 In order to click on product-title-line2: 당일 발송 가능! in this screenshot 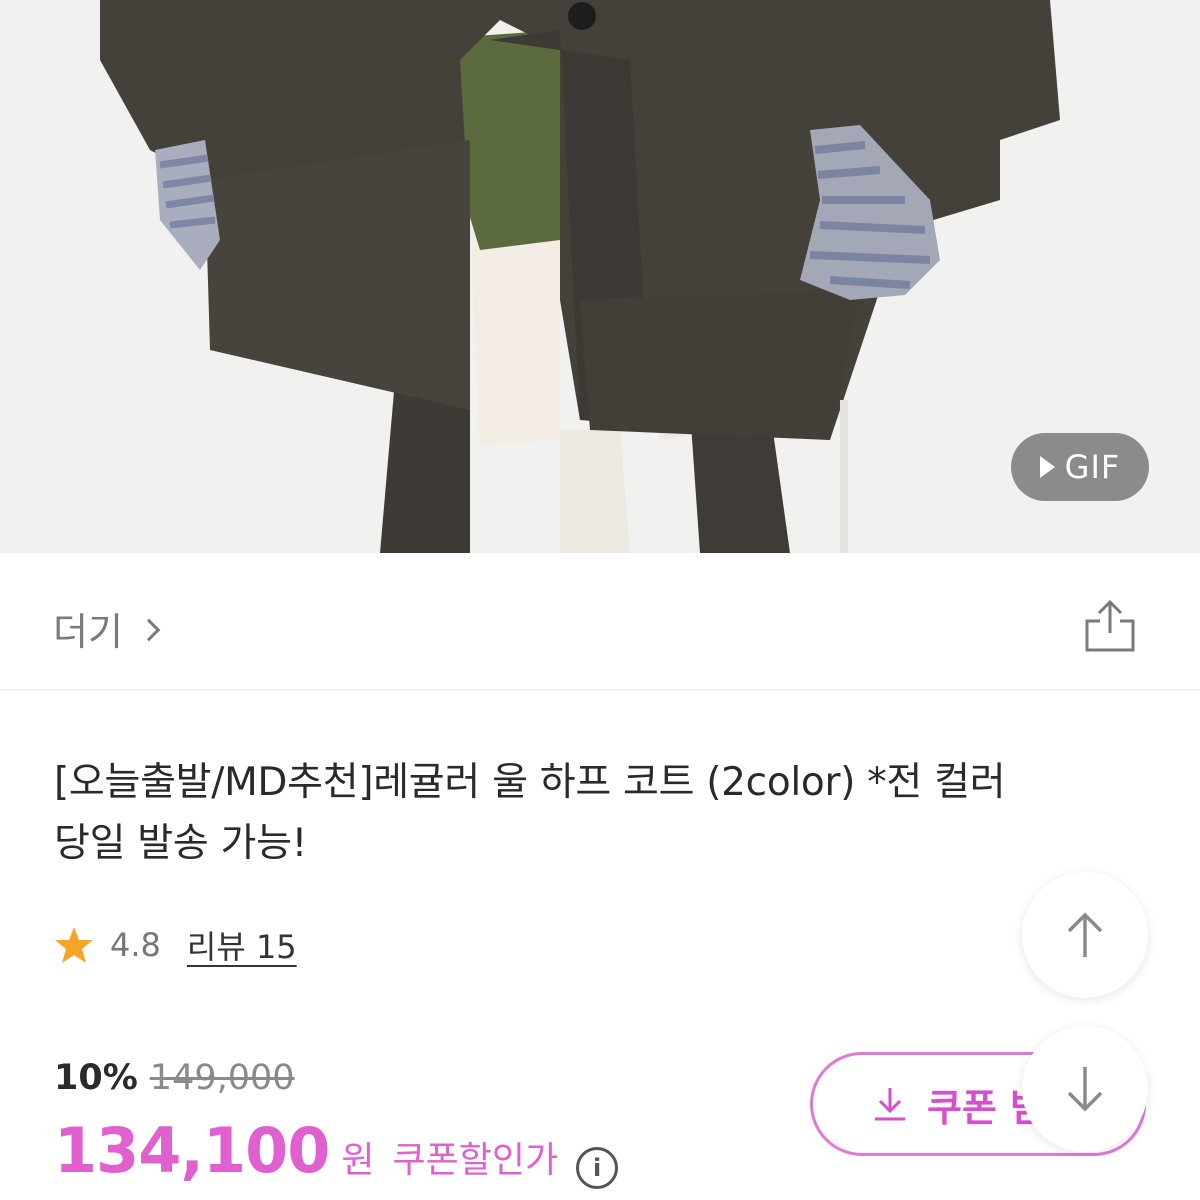, I will do `click(181, 843)`.